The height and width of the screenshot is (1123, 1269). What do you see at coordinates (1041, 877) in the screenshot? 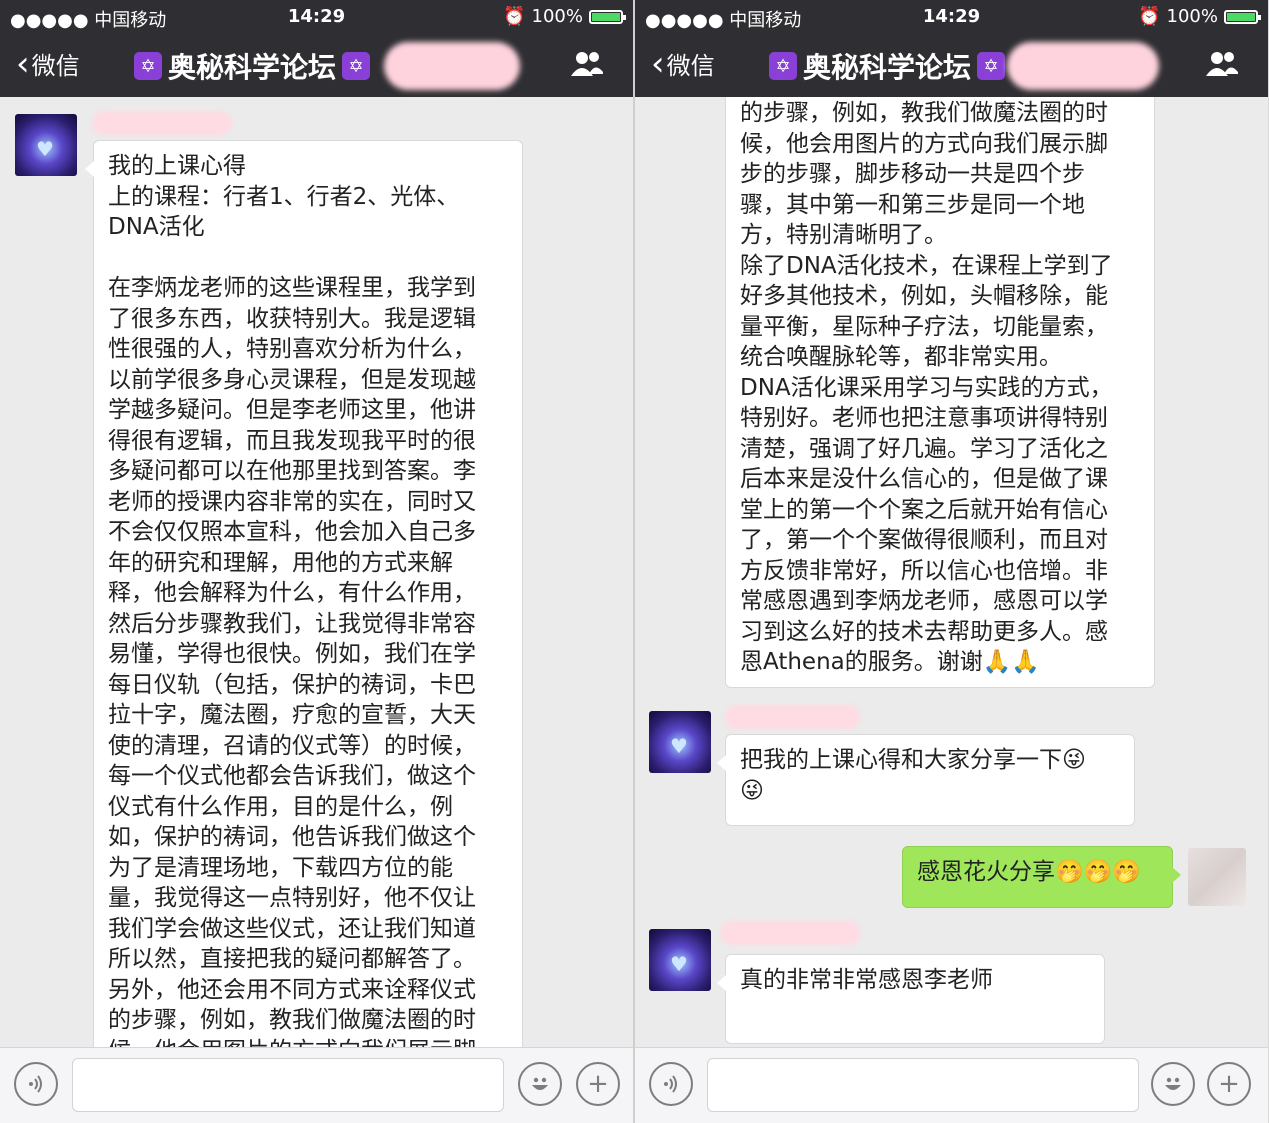
I see `my-message-bubble: 感恩花火分享🤭🤭🤭` at bounding box center [1041, 877].